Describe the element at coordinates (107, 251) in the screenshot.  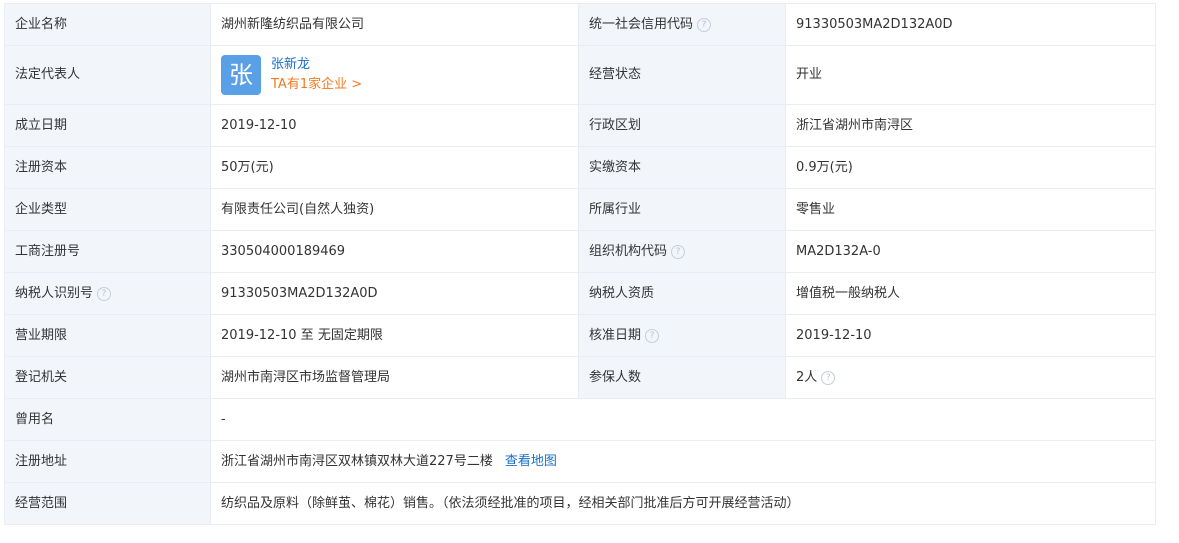
I see `label-reg-number: 工商注册号` at that location.